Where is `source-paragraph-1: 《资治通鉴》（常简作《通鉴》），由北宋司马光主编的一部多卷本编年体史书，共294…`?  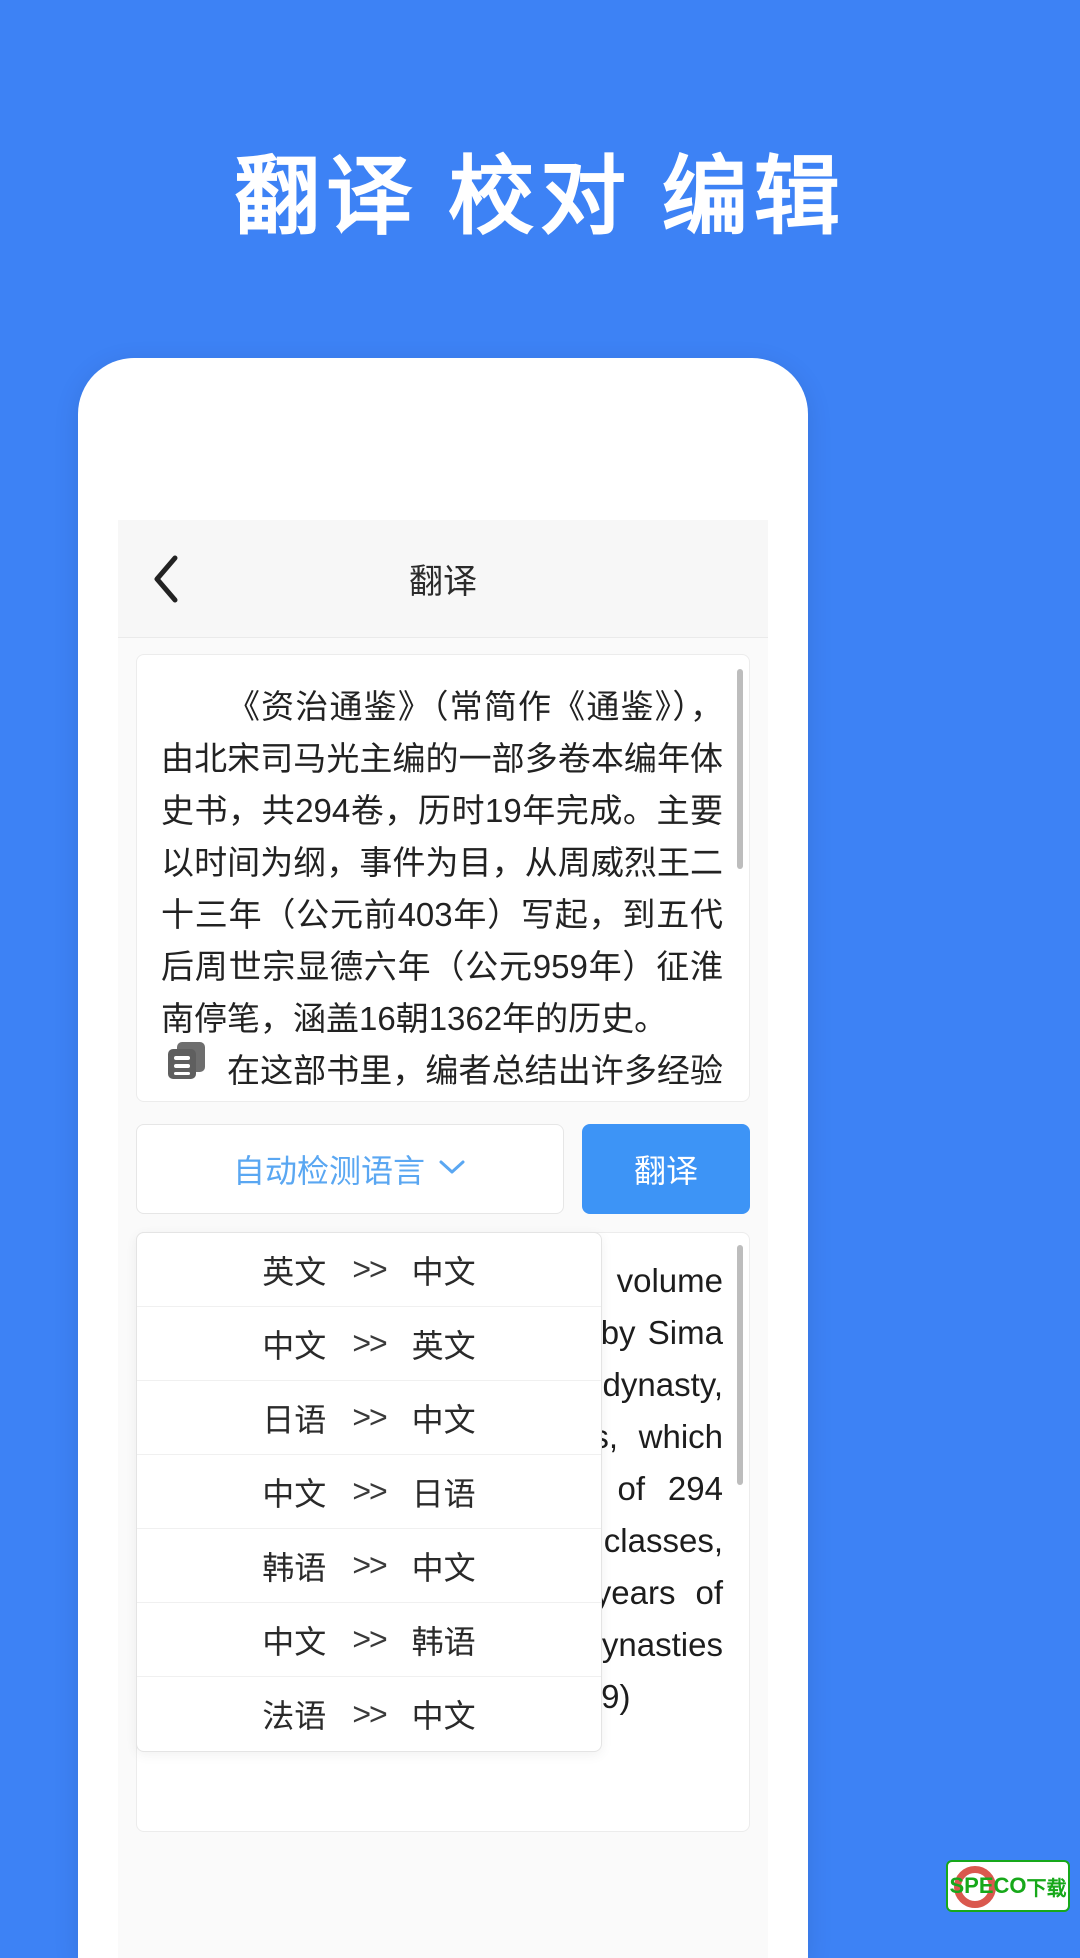 source-paragraph-1: 《资治通鉴》（常简作《通鉴》），由北宋司马光主编的一部多卷本编年体史书，共294… is located at coordinates (442, 862).